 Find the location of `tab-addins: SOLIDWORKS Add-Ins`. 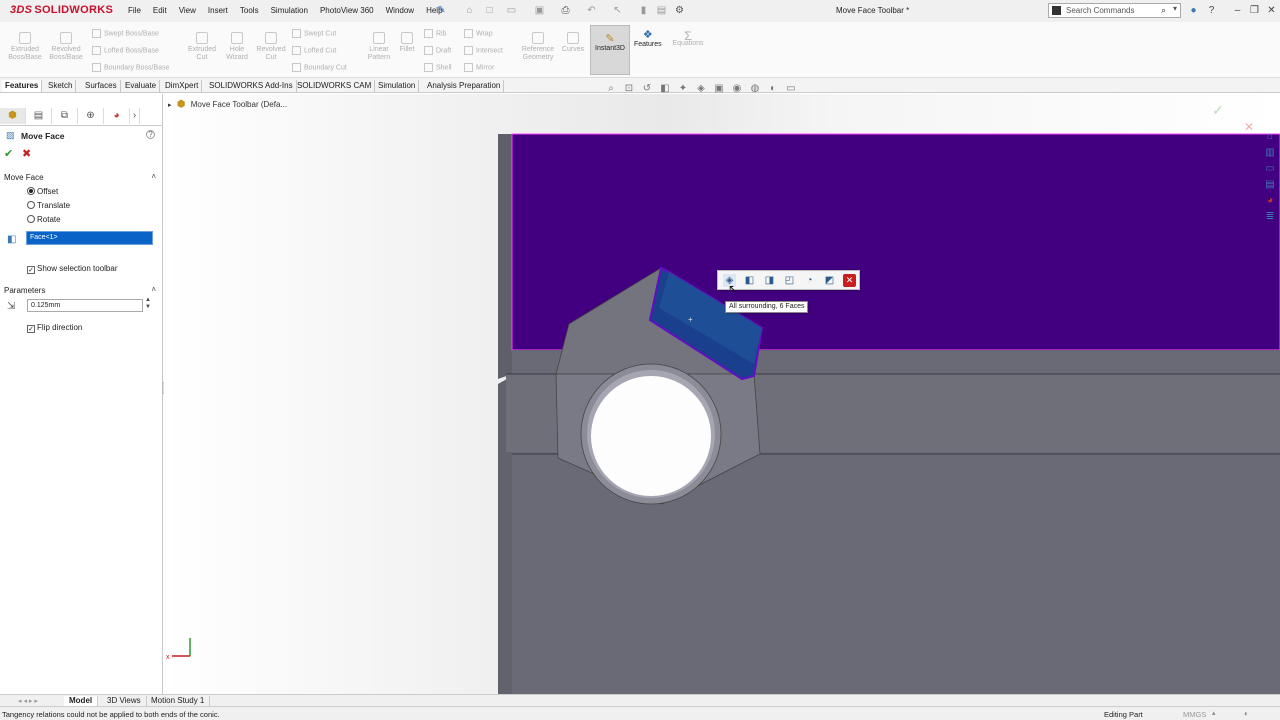

tab-addins: SOLIDWORKS Add-Ins is located at coordinates (251, 86).